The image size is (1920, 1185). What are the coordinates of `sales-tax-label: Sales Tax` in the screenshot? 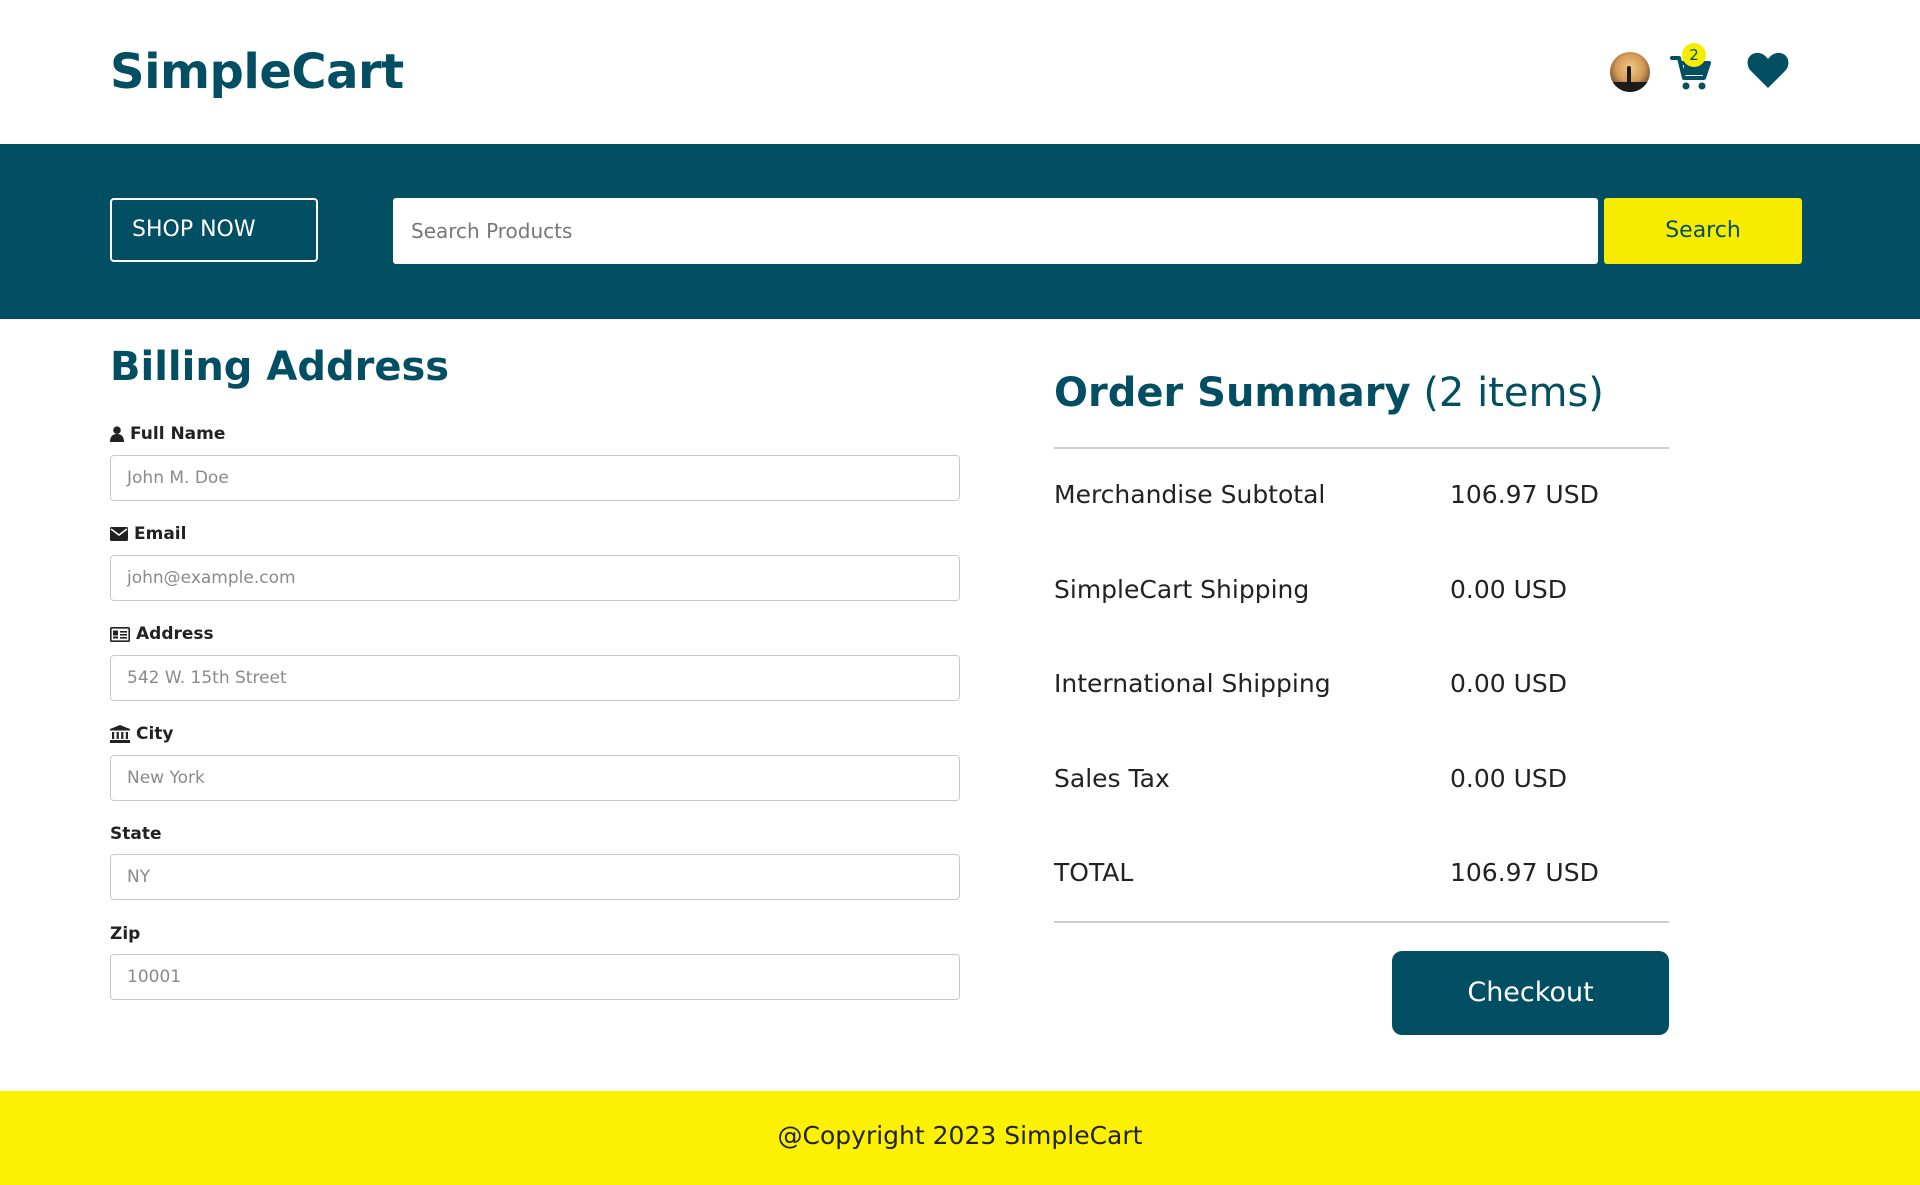 It's located at (1112, 778).